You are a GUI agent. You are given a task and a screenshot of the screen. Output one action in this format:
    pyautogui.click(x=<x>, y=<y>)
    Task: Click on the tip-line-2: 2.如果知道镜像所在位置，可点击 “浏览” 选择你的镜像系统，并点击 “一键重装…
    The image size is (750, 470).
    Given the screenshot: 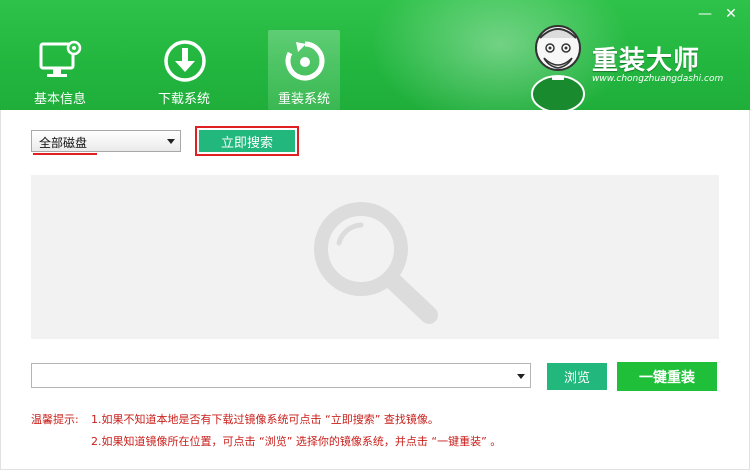 What is the action you would take?
    pyautogui.click(x=296, y=441)
    